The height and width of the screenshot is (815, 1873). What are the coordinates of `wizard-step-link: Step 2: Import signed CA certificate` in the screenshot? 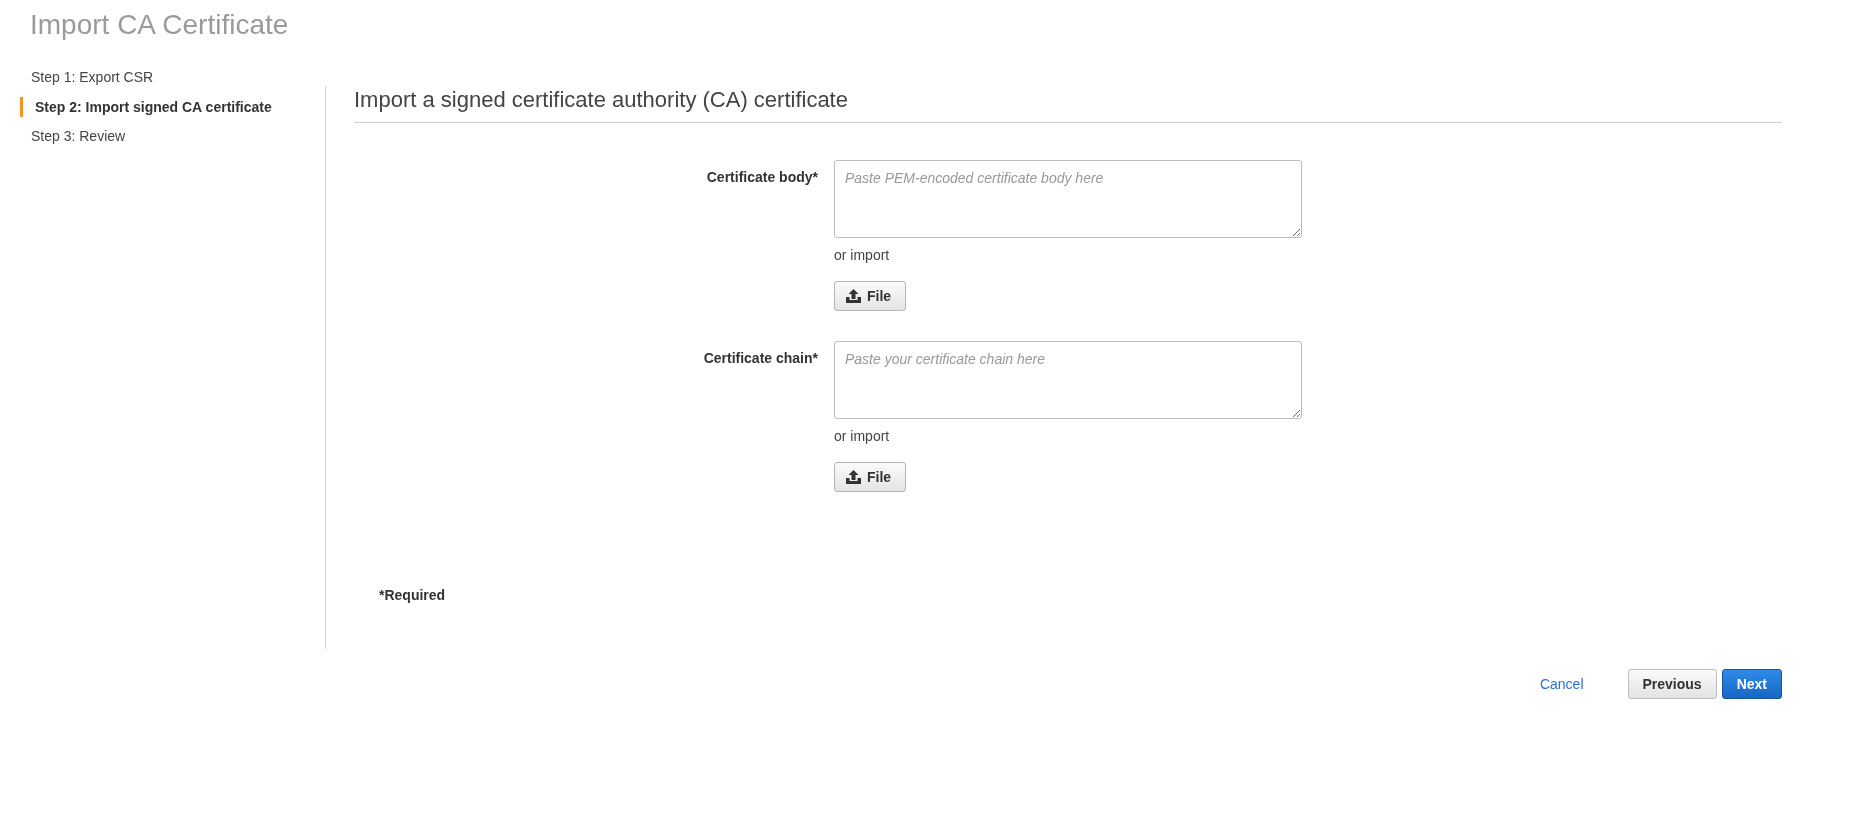 It's located at (146, 106).